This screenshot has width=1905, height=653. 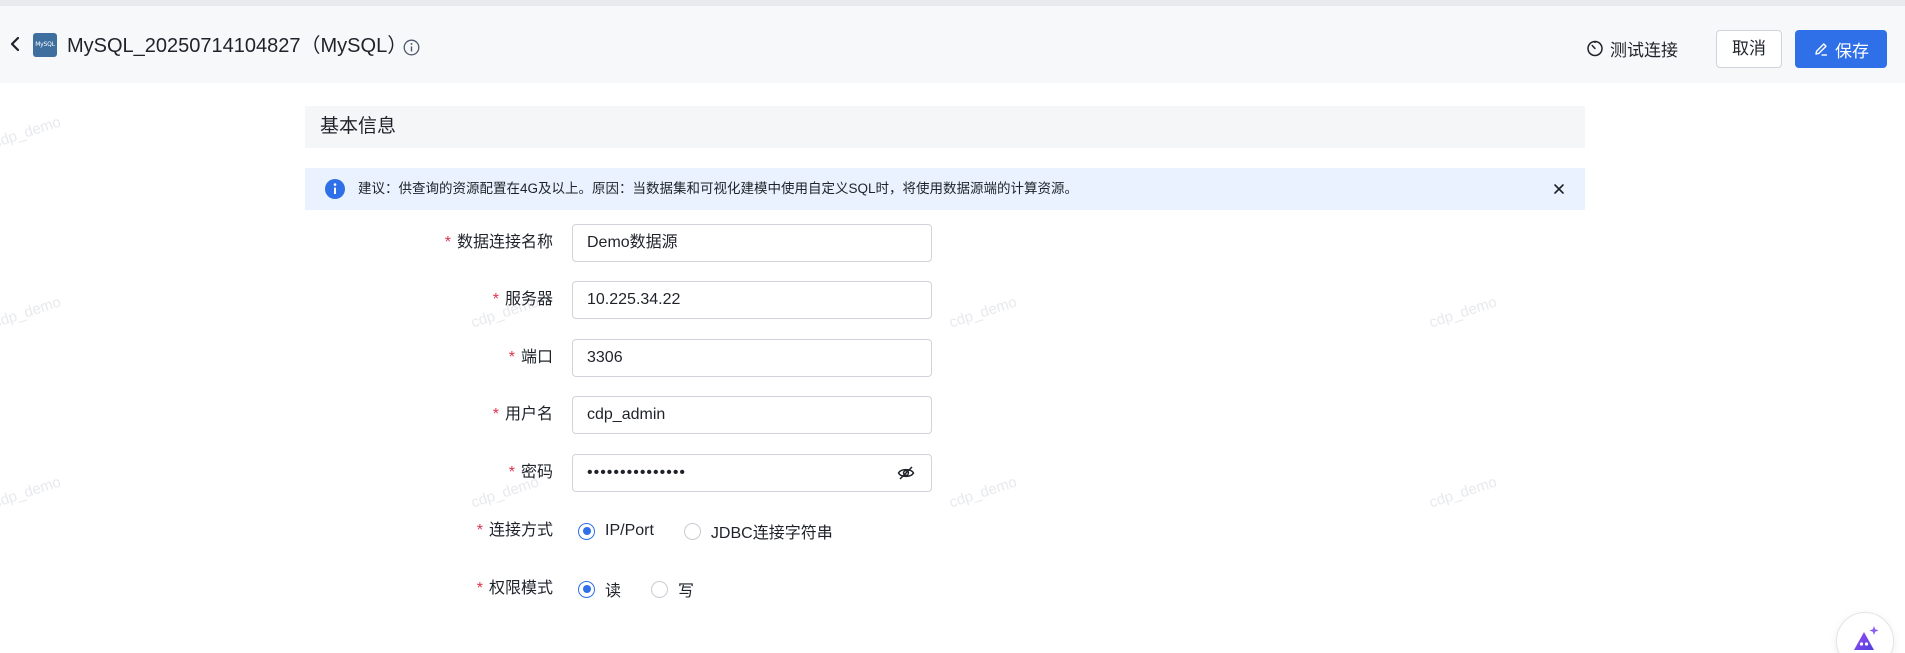 I want to click on connection-name-input: Demo数据源, so click(x=752, y=243).